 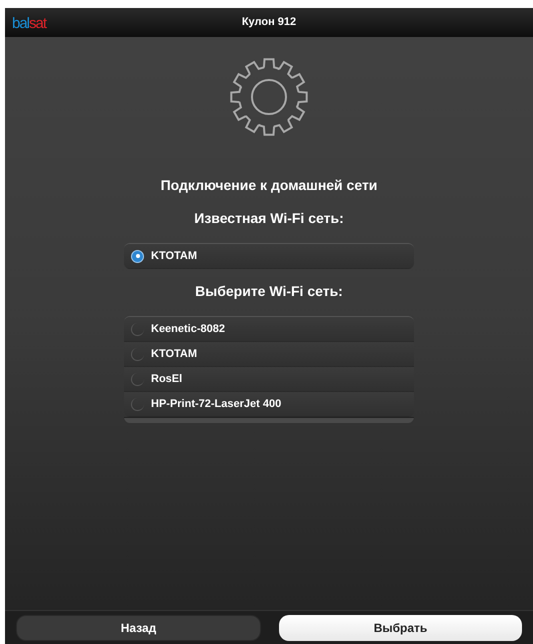 I want to click on gear-icon, so click(x=269, y=97).